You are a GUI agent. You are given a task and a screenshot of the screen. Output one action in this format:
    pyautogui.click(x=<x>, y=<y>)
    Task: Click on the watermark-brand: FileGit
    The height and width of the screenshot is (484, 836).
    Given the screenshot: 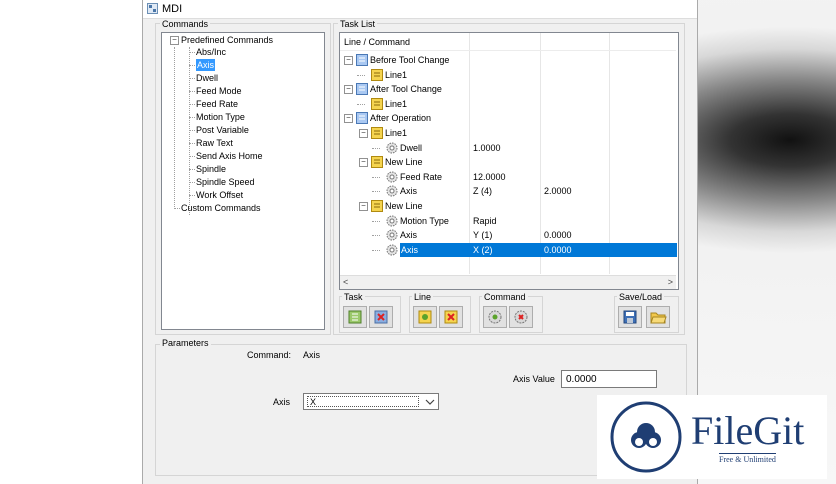 What is the action you would take?
    pyautogui.click(x=748, y=430)
    